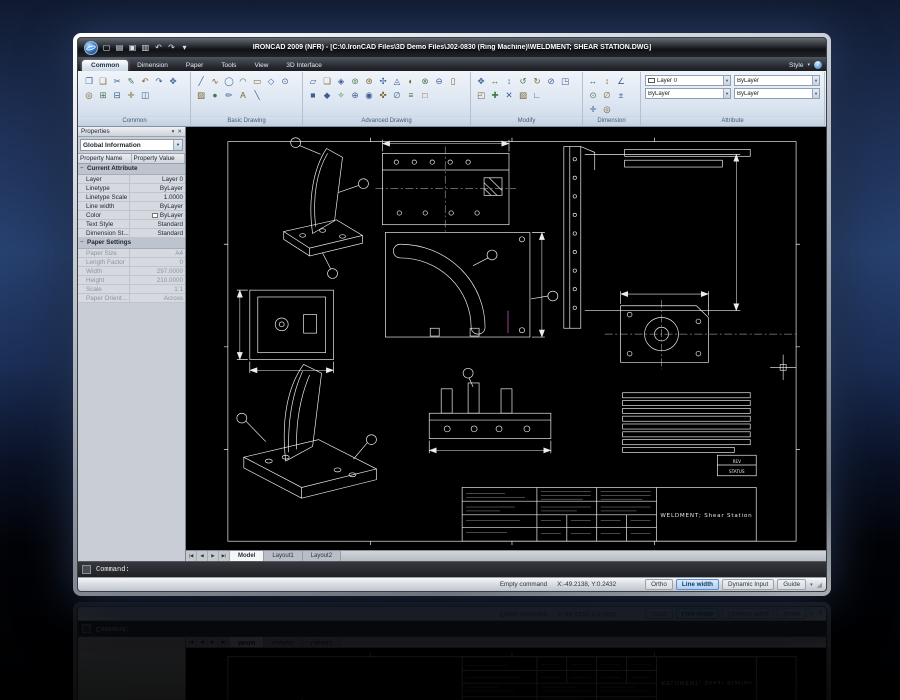  What do you see at coordinates (271, 81) in the screenshot?
I see `draw-tool-icon: ◇` at bounding box center [271, 81].